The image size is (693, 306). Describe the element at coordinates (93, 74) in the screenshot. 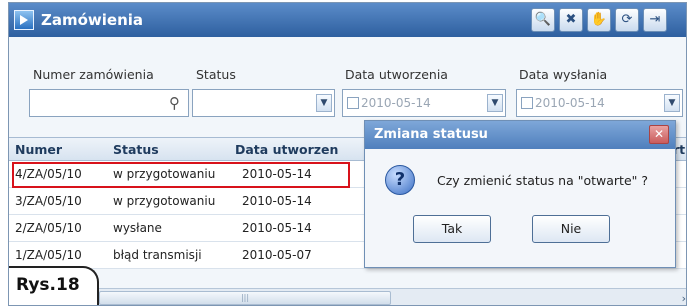

I see `order-number-label: Numer zamówienia` at that location.